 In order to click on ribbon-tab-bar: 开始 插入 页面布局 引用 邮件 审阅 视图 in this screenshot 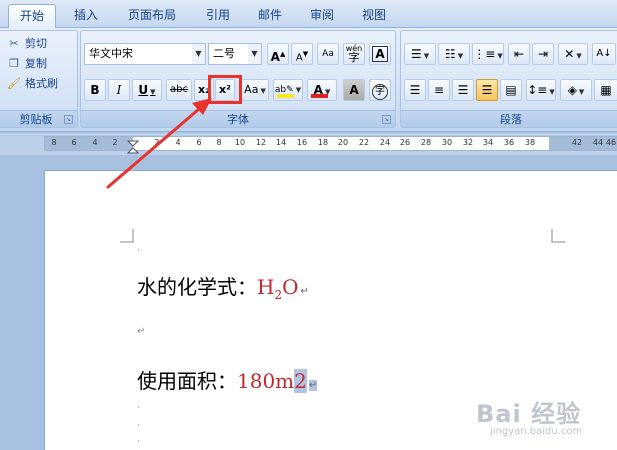, I will do `click(308, 14)`.